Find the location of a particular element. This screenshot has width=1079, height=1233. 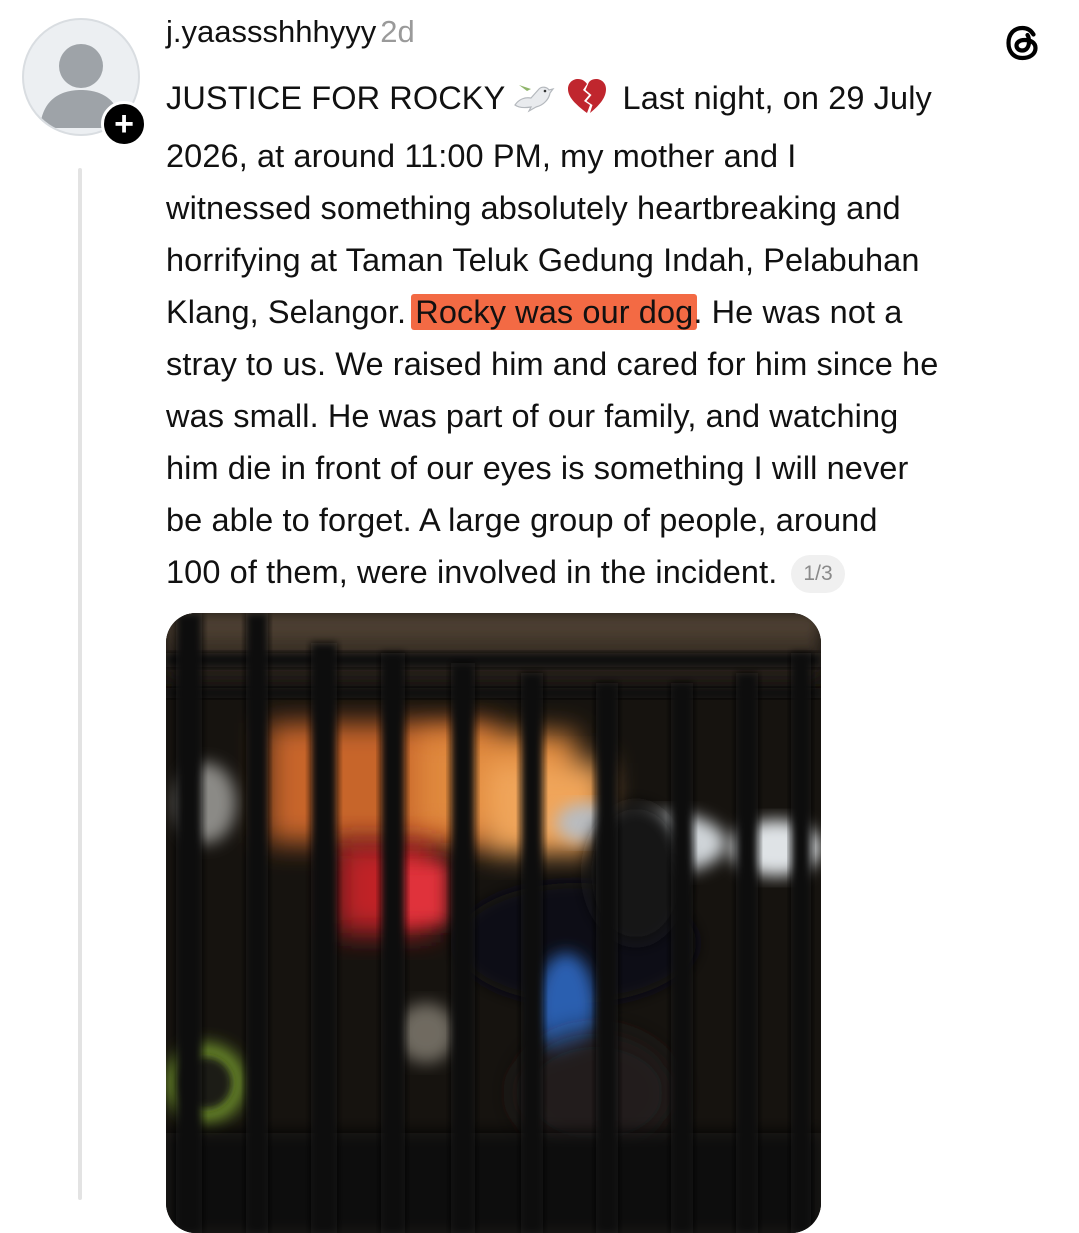

post-text-segment: JUSTICE FOR ROCKY is located at coordinates (336, 98).